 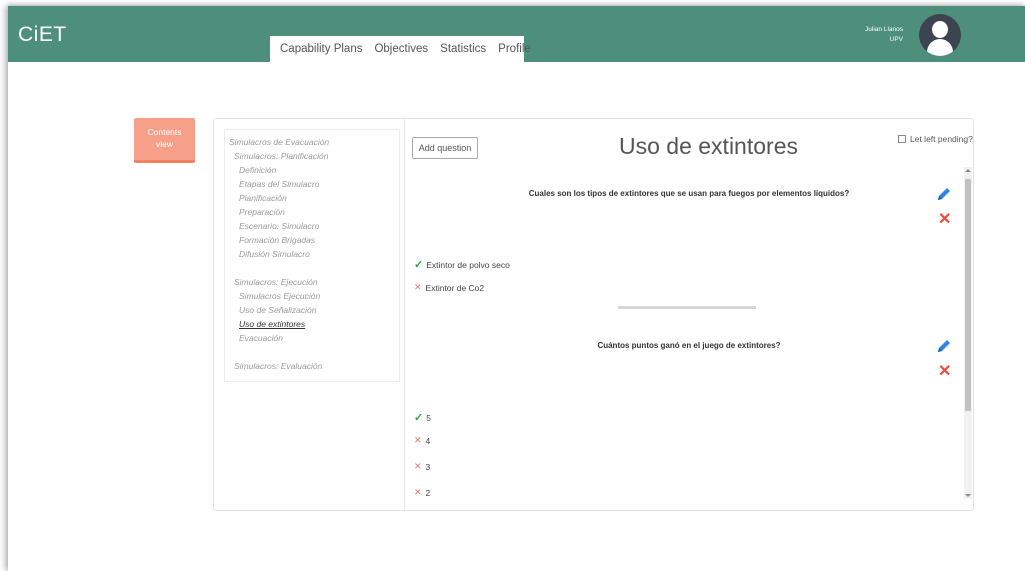 What do you see at coordinates (445, 148) in the screenshot?
I see `add-question-button: Add question` at bounding box center [445, 148].